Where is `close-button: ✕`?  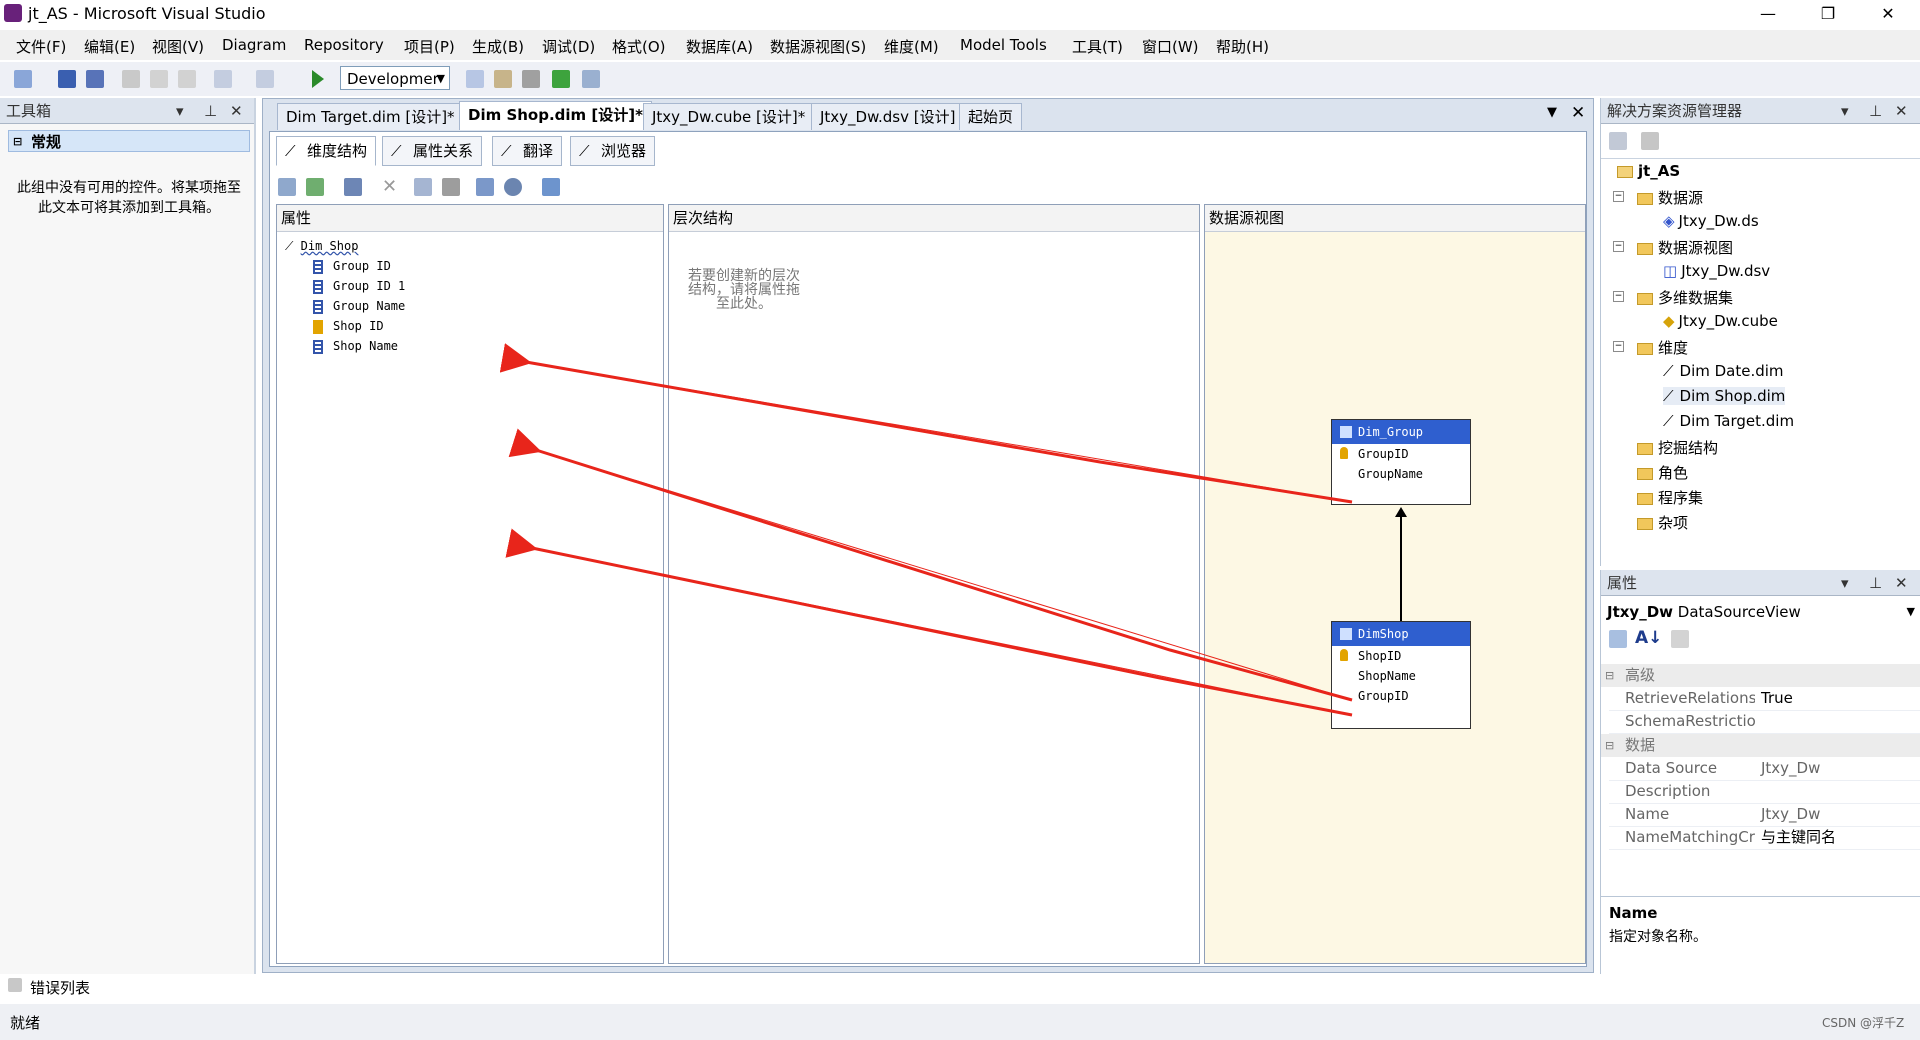
close-button: ✕ is located at coordinates (1888, 14).